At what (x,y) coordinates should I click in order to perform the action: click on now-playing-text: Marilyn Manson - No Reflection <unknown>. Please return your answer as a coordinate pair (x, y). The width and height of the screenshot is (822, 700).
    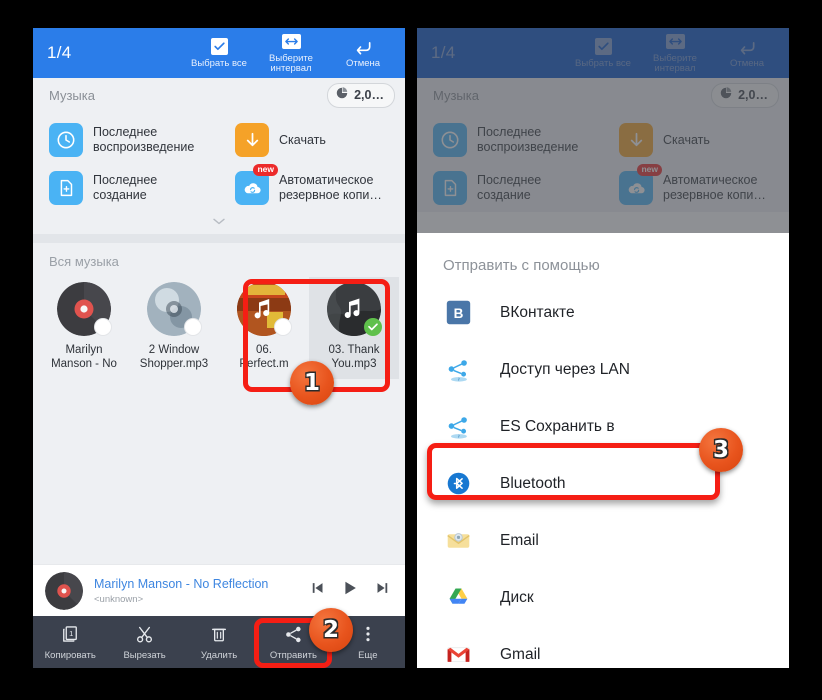
    Looking at the image, I should click on (196, 591).